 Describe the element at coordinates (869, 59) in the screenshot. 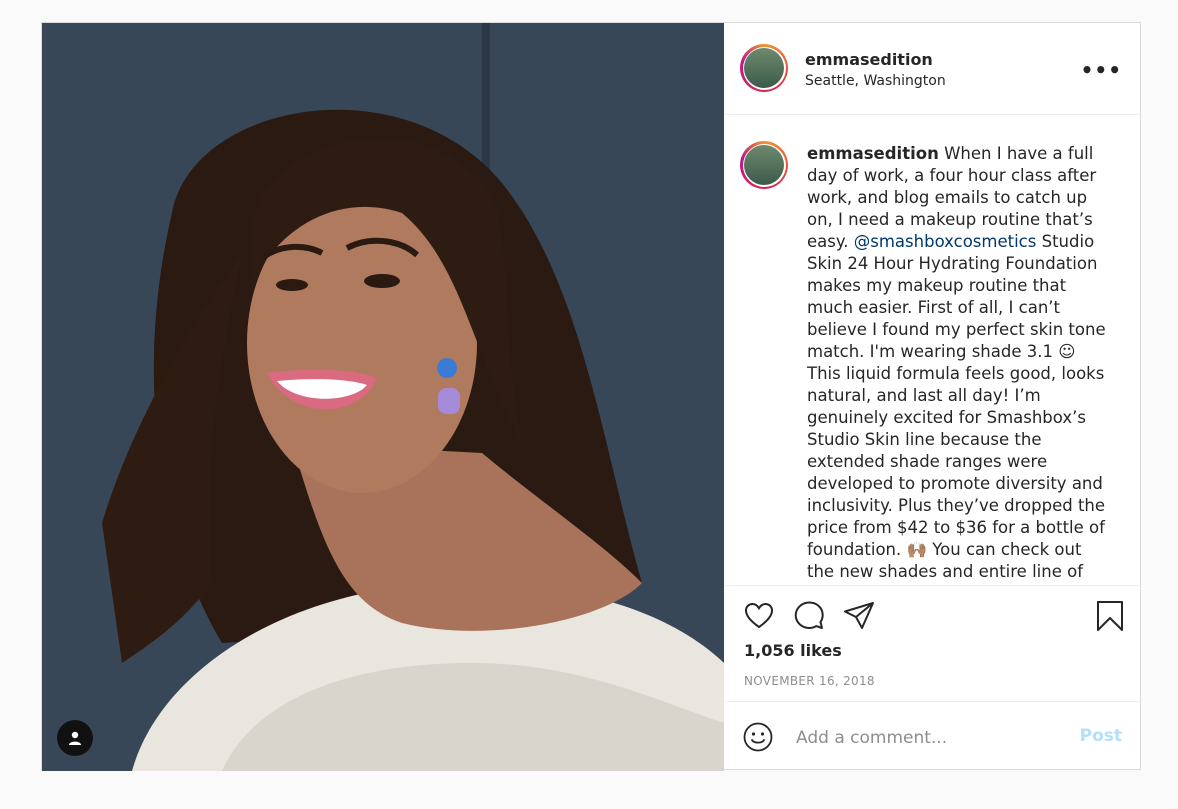

I see `header-username: emmasedition` at that location.